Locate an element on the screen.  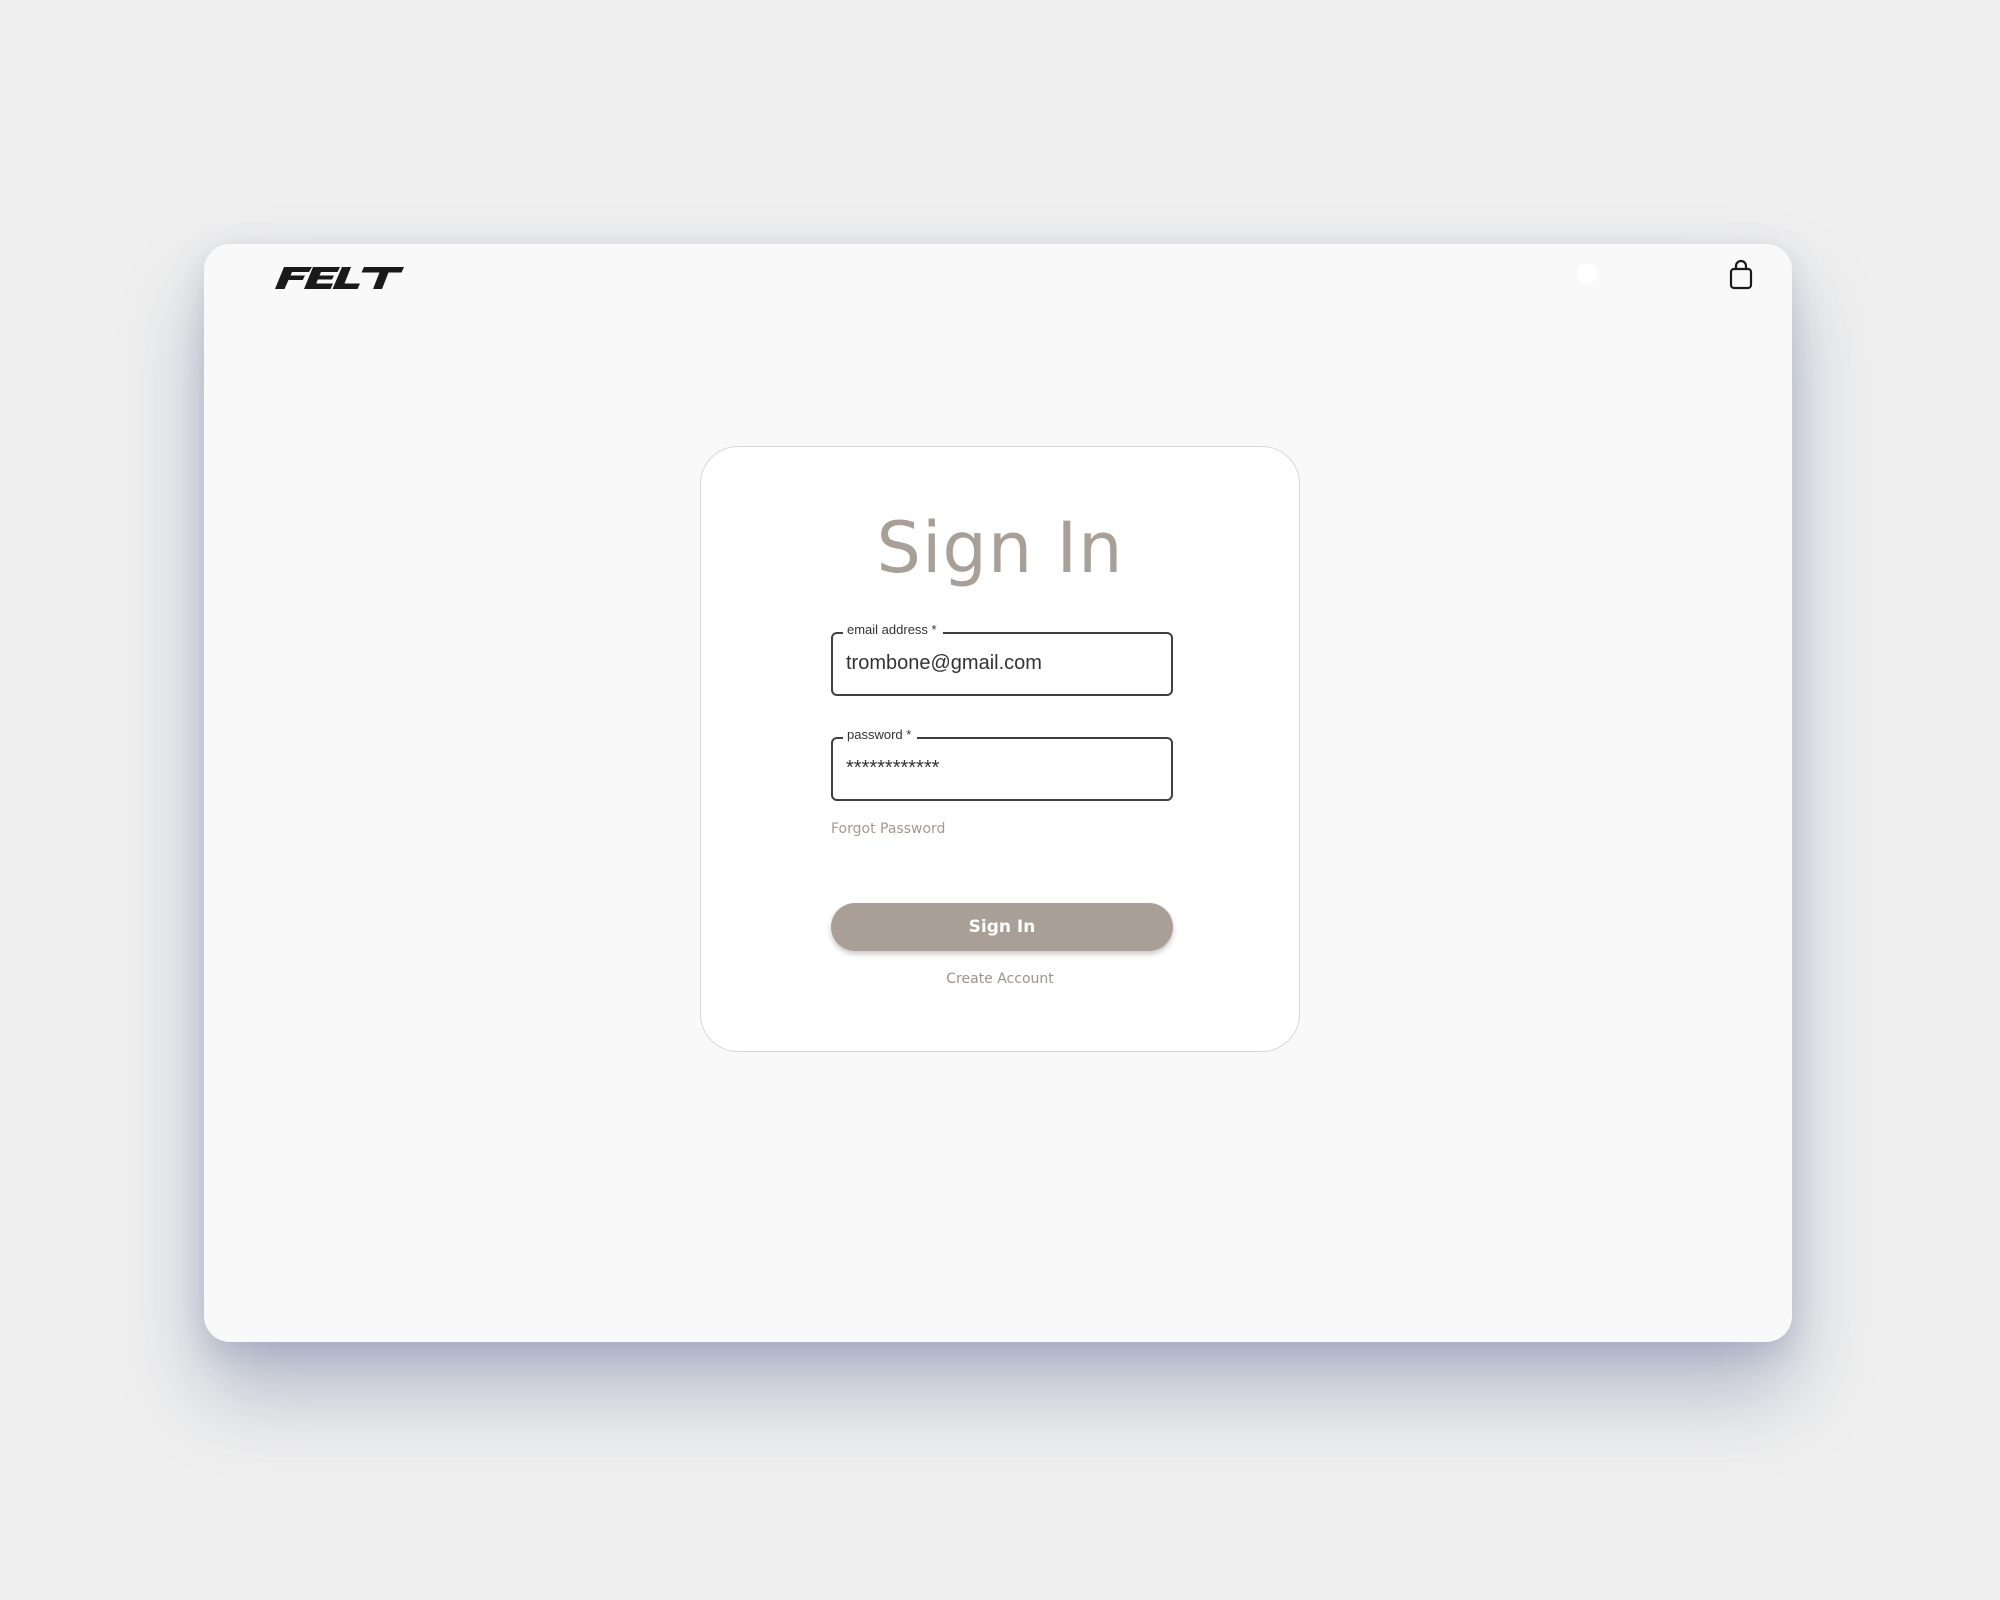
felt-logo-mark is located at coordinates (339, 278).